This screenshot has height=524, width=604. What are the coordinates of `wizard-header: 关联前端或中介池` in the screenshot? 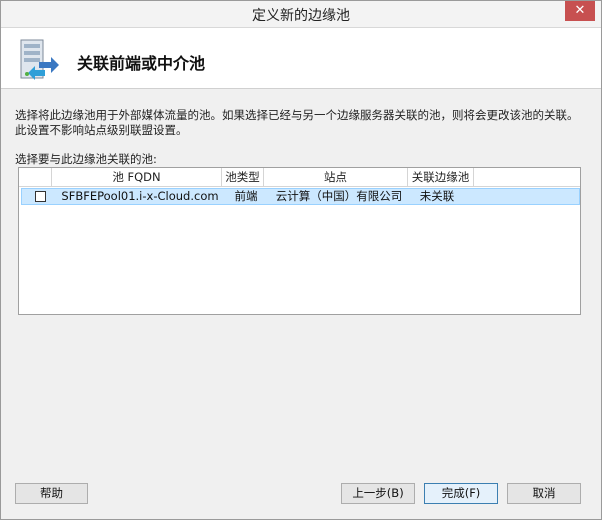 It's located at (301, 58).